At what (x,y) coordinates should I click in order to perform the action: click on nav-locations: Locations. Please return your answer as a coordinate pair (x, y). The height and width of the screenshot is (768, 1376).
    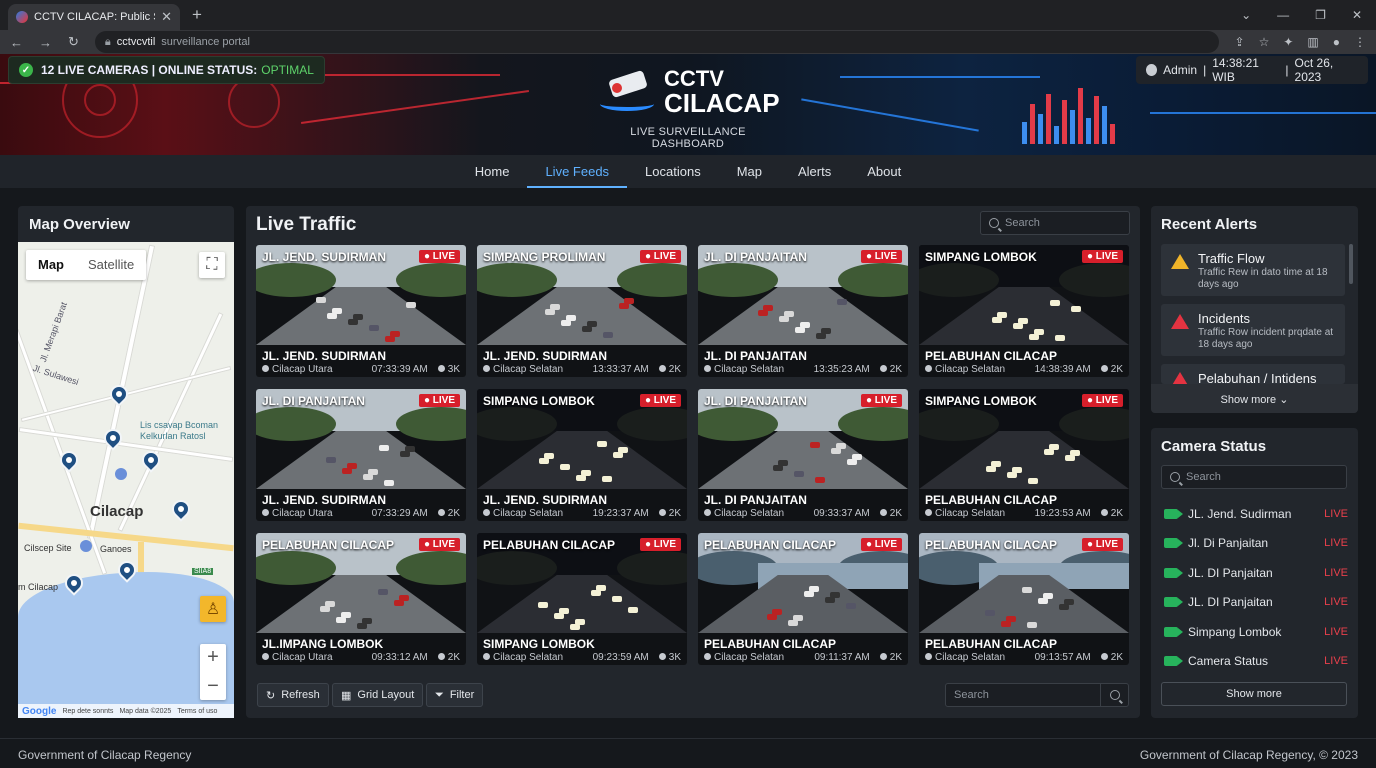
    Looking at the image, I should click on (673, 171).